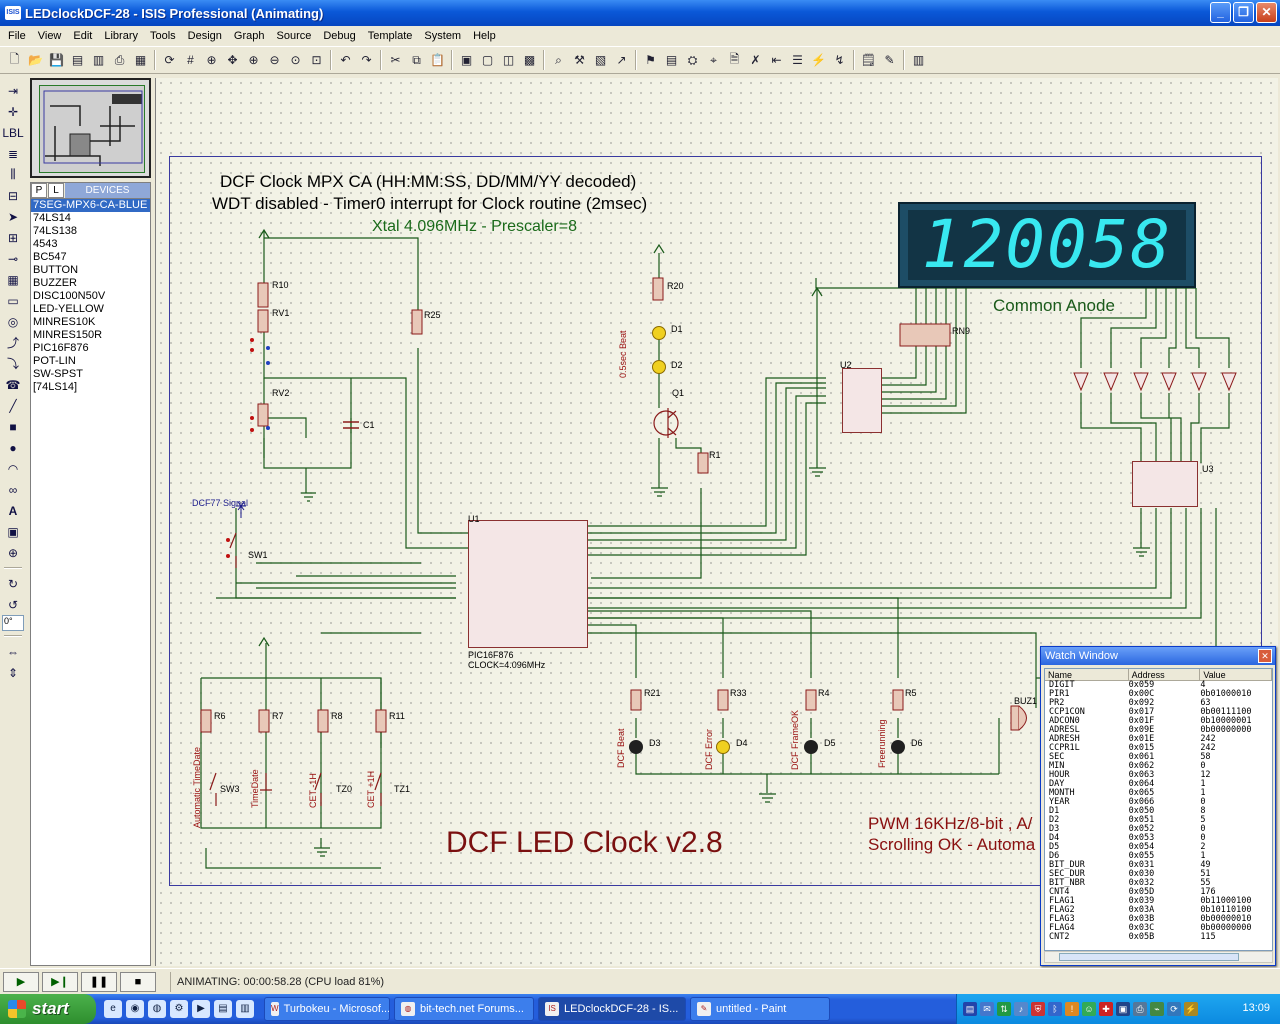 This screenshot has width=1280, height=1024. Describe the element at coordinates (1149, 957) in the screenshot. I see `scrollbar-thumb` at that location.